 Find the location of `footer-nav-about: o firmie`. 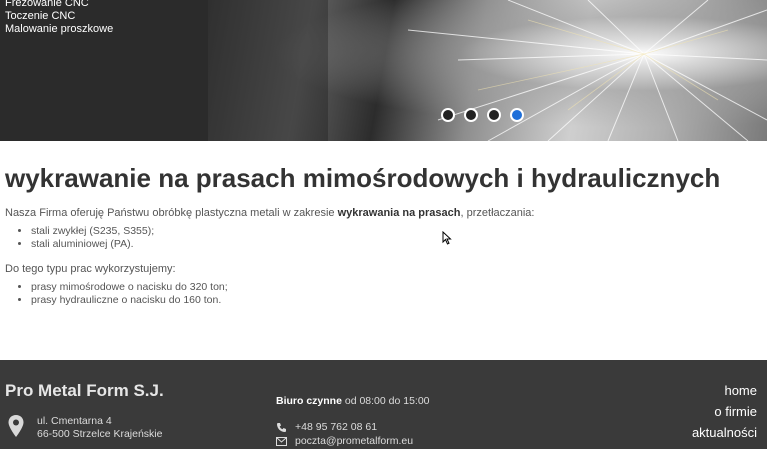

footer-nav-about: o firmie is located at coordinates (724, 411).